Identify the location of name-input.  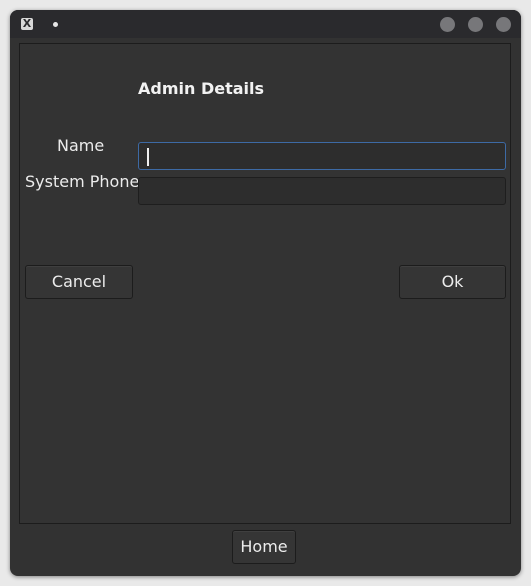
(322, 156).